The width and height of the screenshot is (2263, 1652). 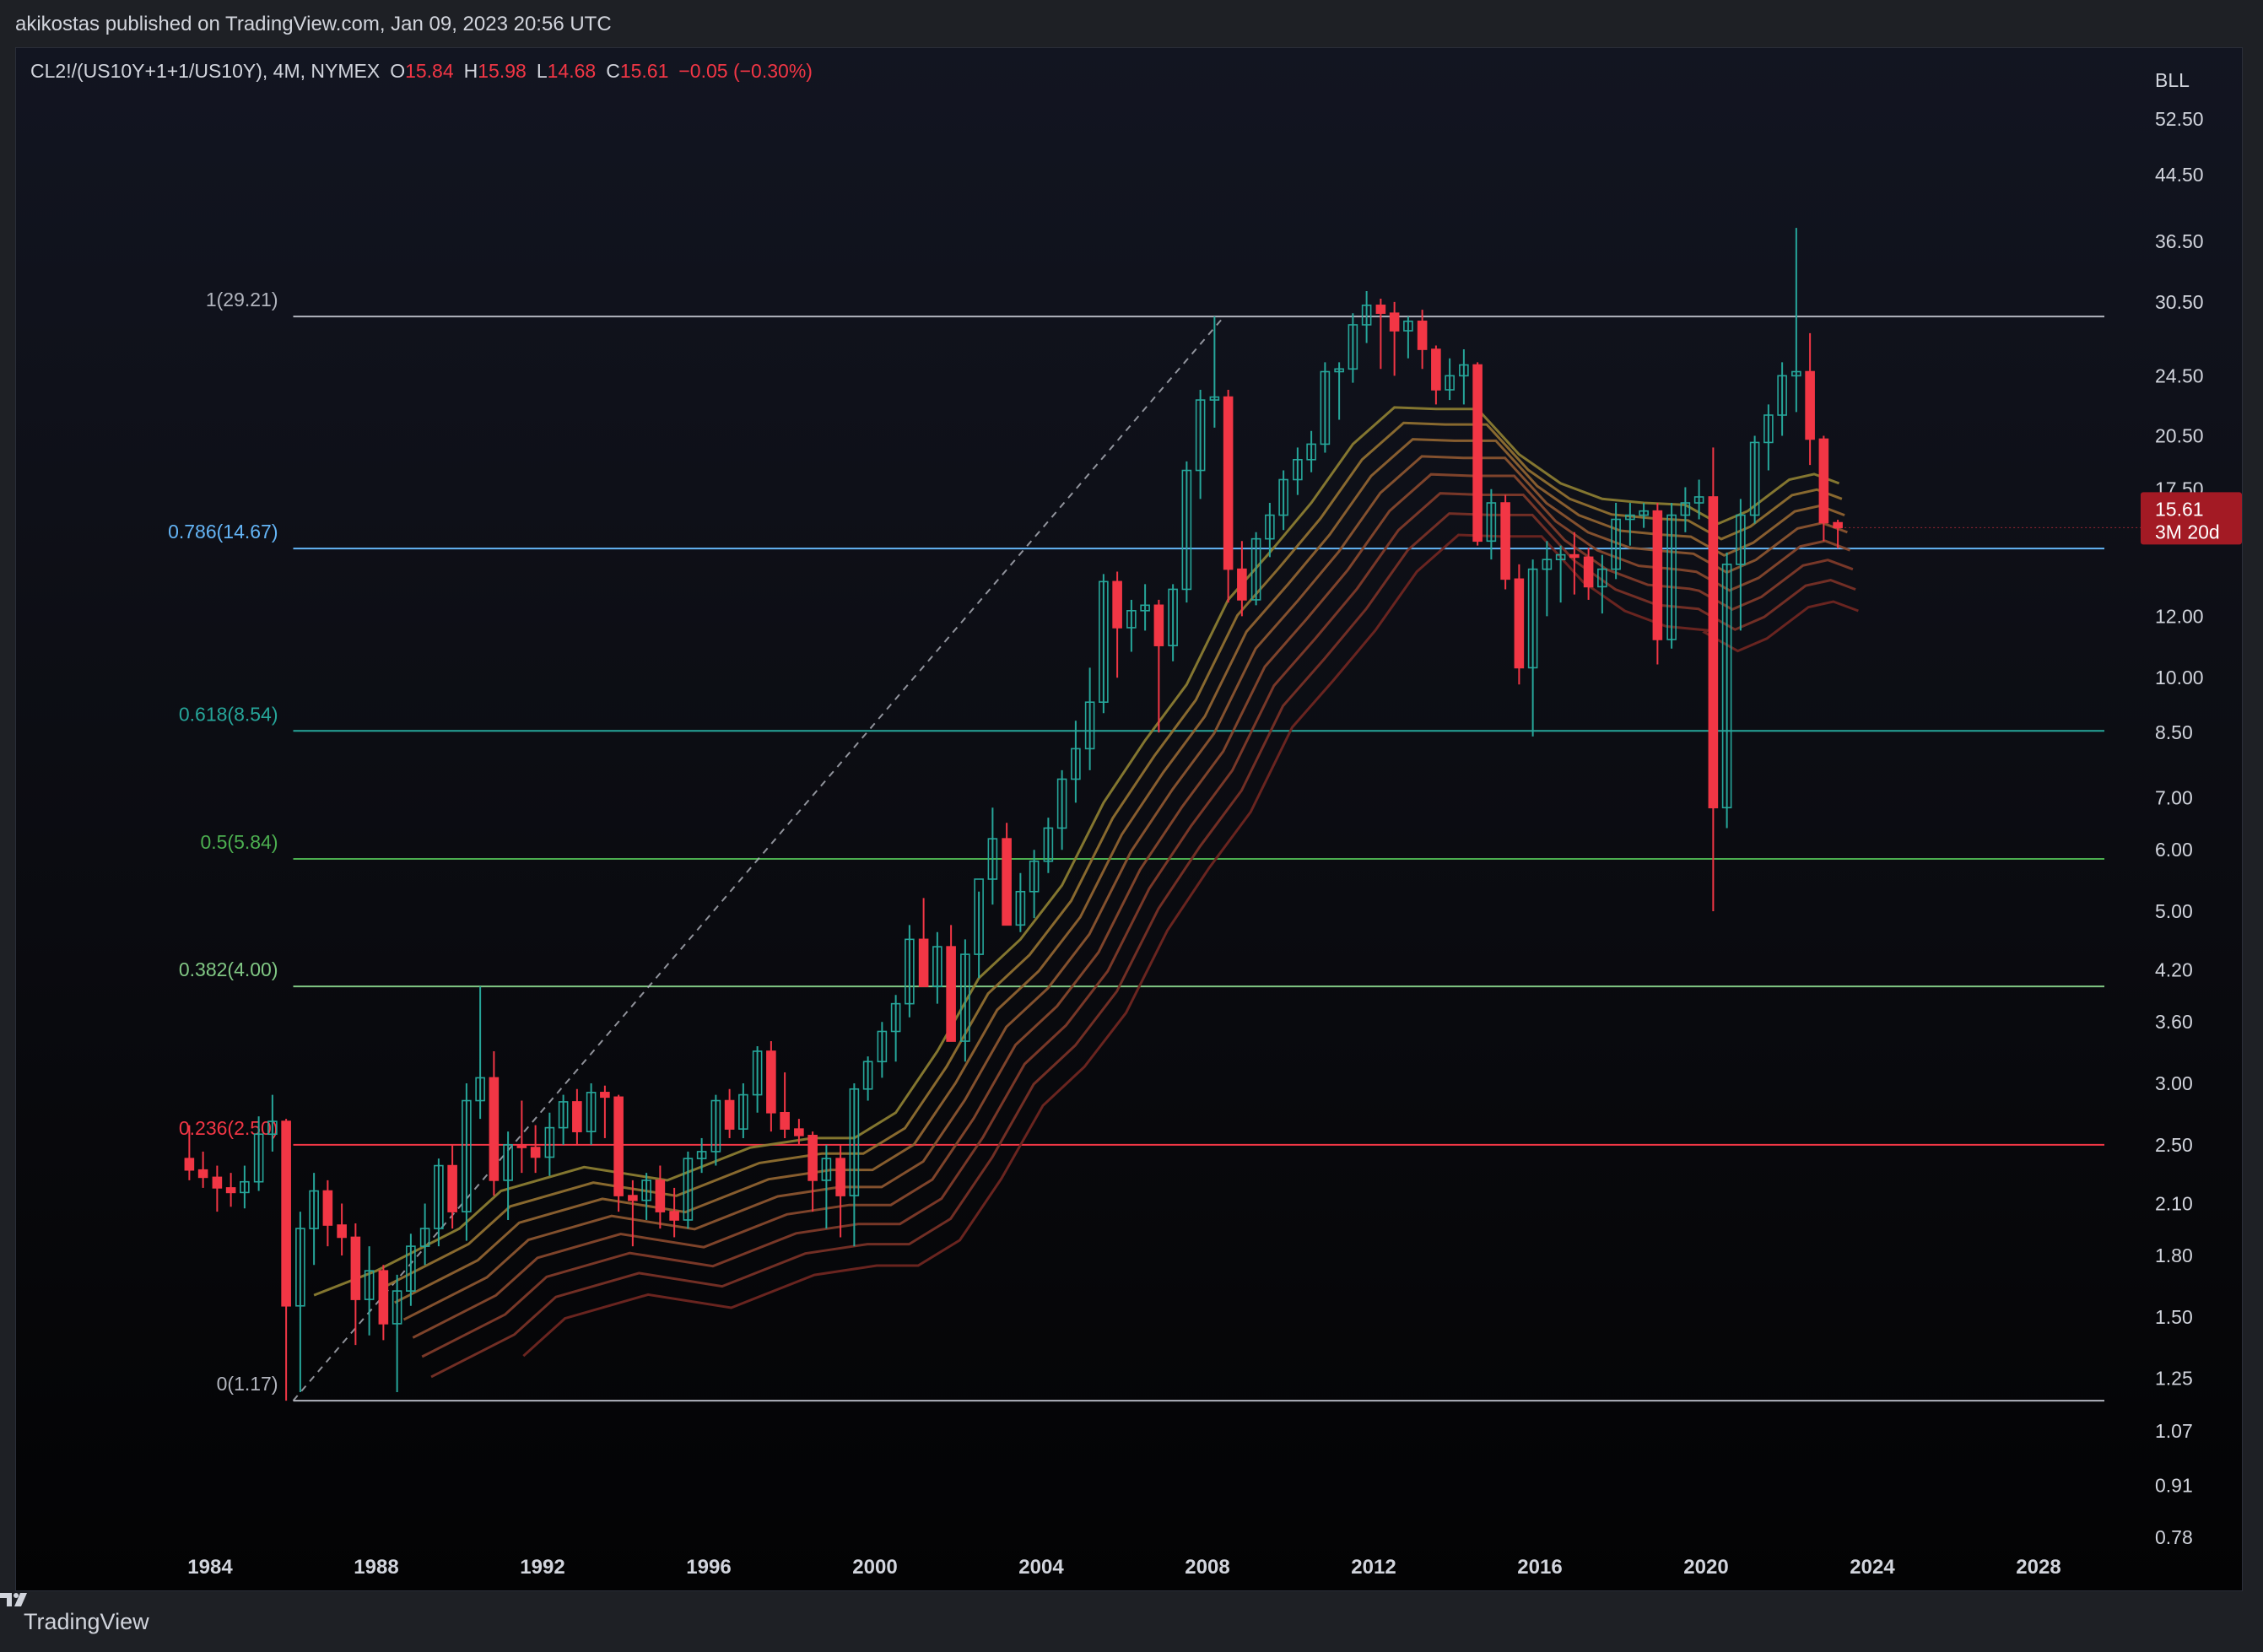 I want to click on close-value: 15.61, so click(x=644, y=71).